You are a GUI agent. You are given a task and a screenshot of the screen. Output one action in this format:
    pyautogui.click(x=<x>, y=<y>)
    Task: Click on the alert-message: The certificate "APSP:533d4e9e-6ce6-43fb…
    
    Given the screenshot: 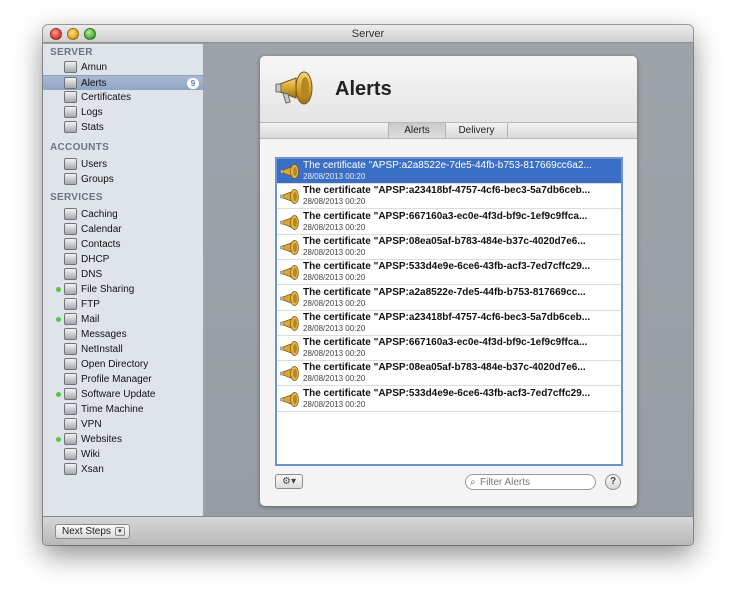 What is the action you would take?
    pyautogui.click(x=447, y=267)
    